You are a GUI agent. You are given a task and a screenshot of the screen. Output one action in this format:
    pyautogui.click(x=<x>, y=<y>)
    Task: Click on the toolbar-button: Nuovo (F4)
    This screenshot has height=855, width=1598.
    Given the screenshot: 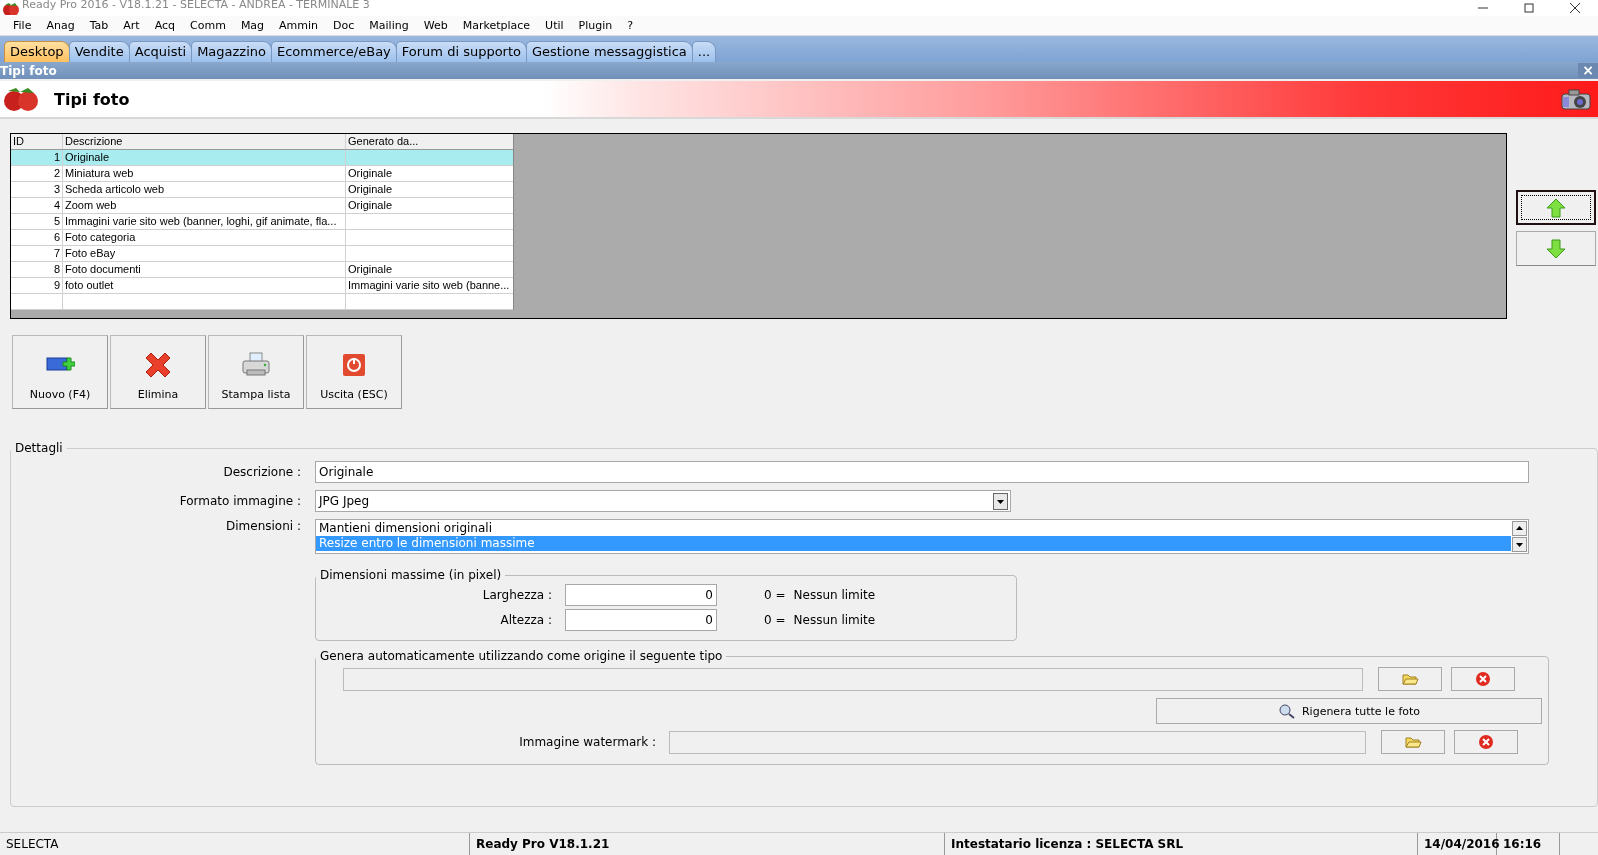 What is the action you would take?
    pyautogui.click(x=60, y=372)
    